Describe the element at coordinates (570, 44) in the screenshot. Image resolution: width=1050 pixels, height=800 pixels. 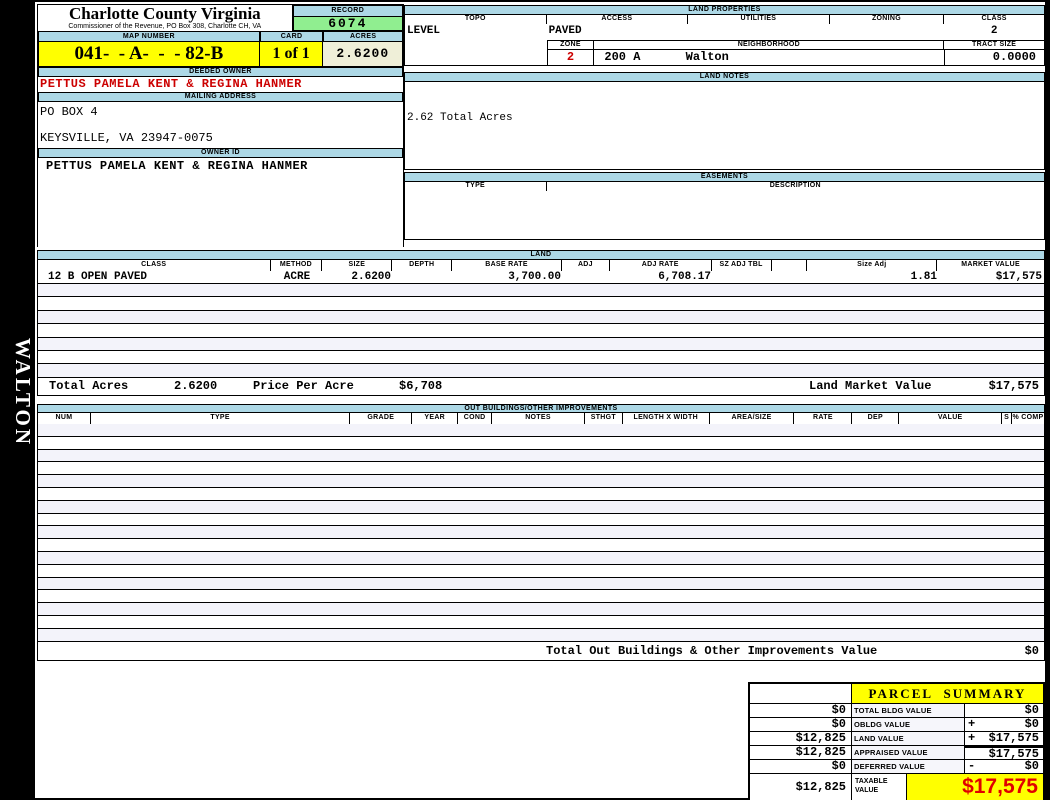
I see `zone-header: ZONE` at that location.